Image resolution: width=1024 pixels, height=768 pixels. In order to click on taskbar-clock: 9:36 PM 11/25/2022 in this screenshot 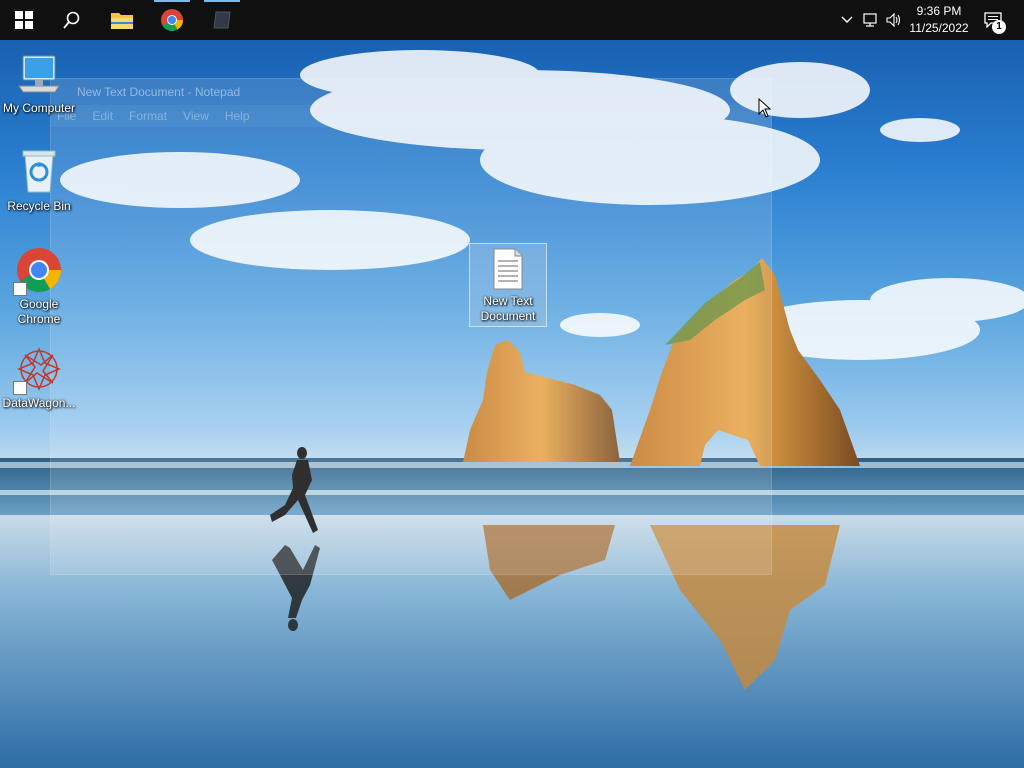, I will do `click(939, 20)`.